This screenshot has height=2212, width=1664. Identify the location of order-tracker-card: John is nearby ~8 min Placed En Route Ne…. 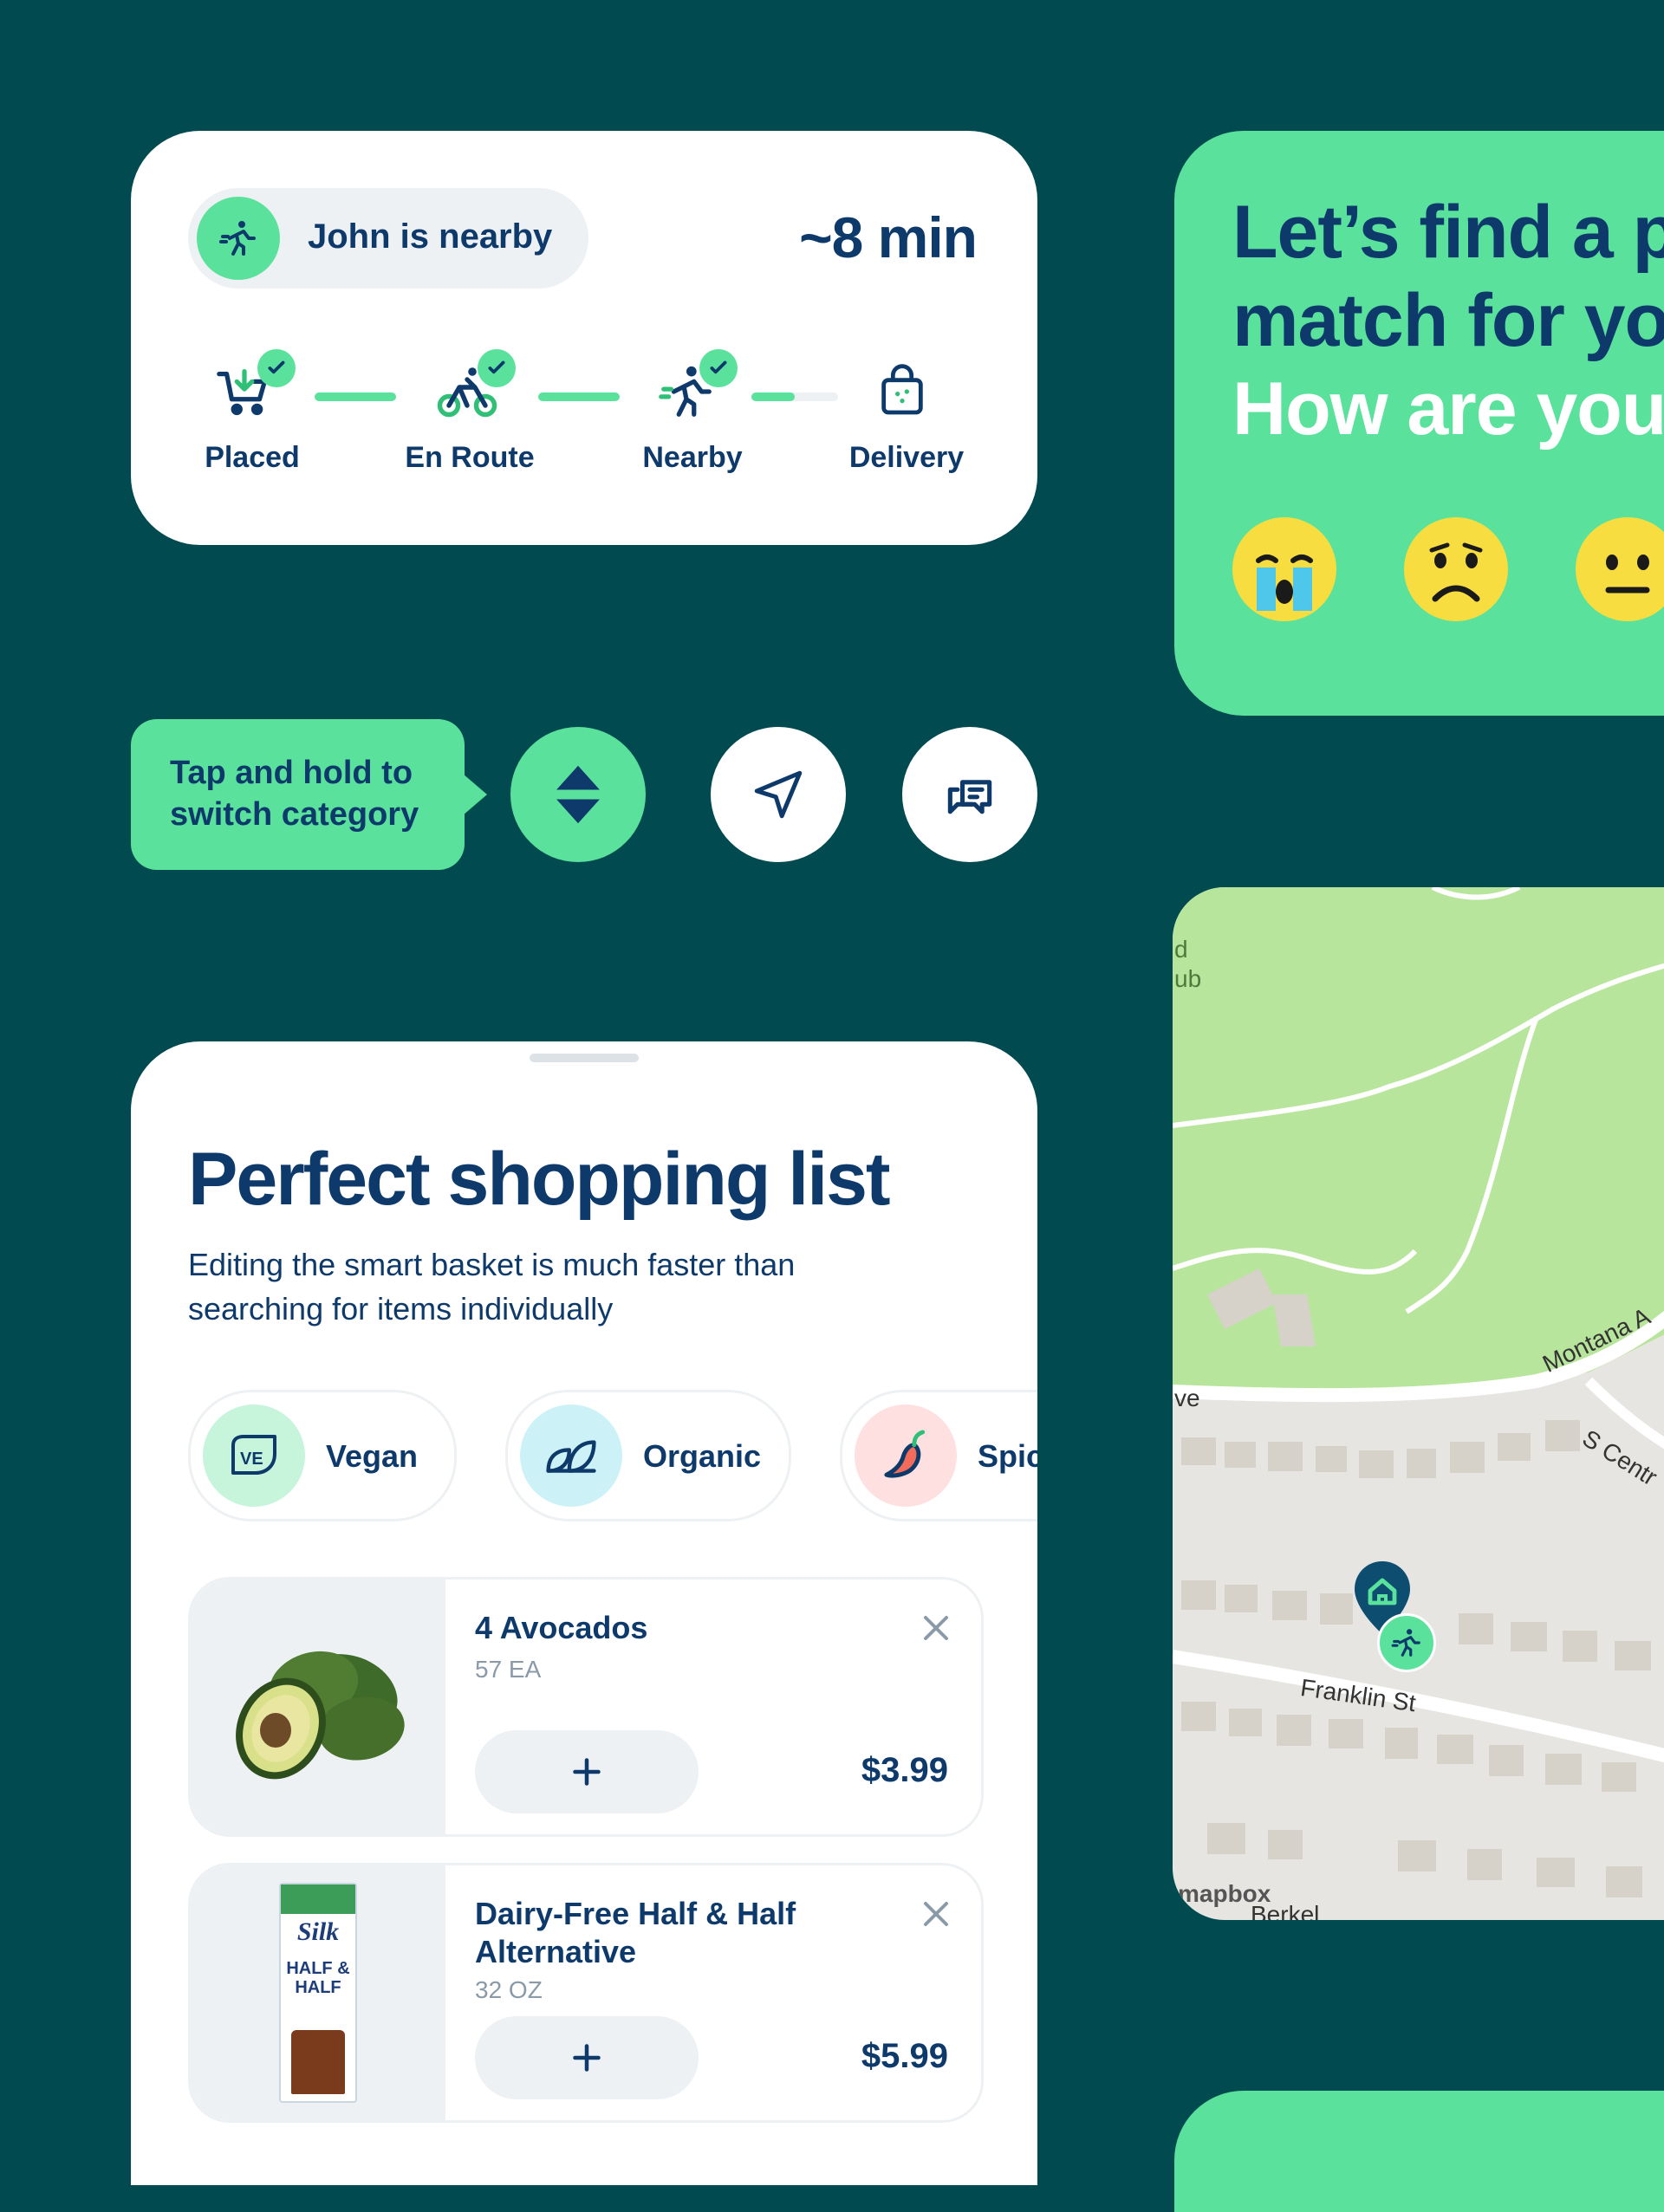
(584, 338).